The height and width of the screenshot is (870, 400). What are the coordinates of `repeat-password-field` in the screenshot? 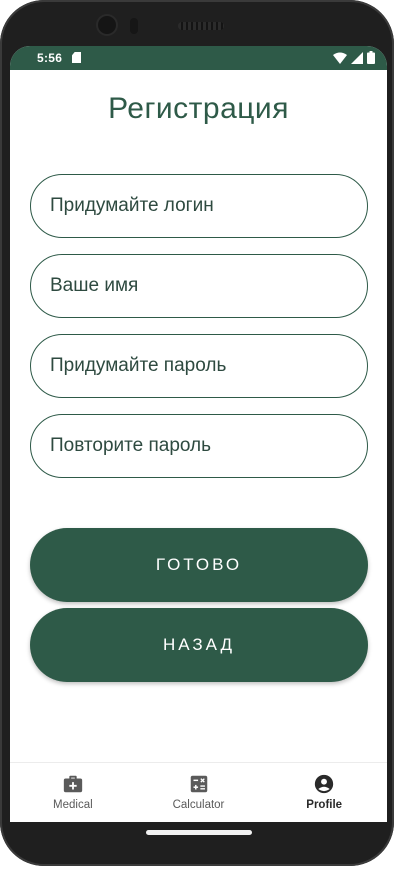 It's located at (199, 446).